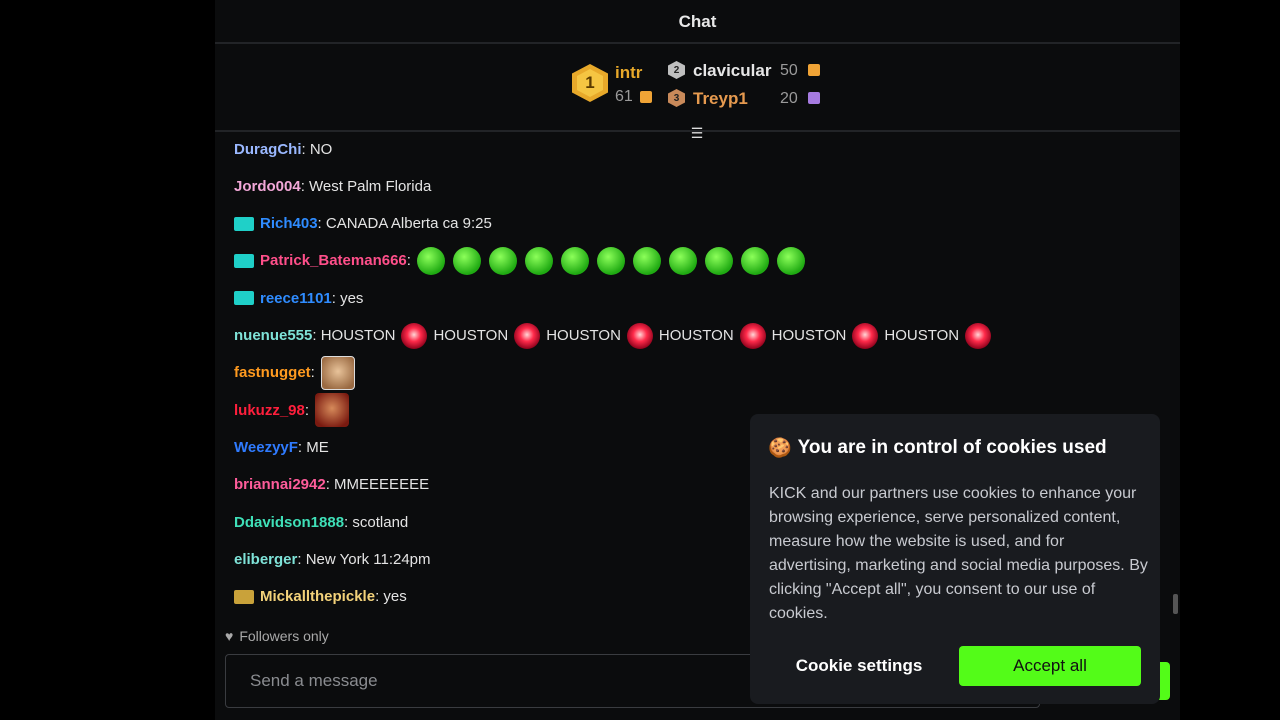  I want to click on leaderboard-first-name: intr, so click(628, 73).